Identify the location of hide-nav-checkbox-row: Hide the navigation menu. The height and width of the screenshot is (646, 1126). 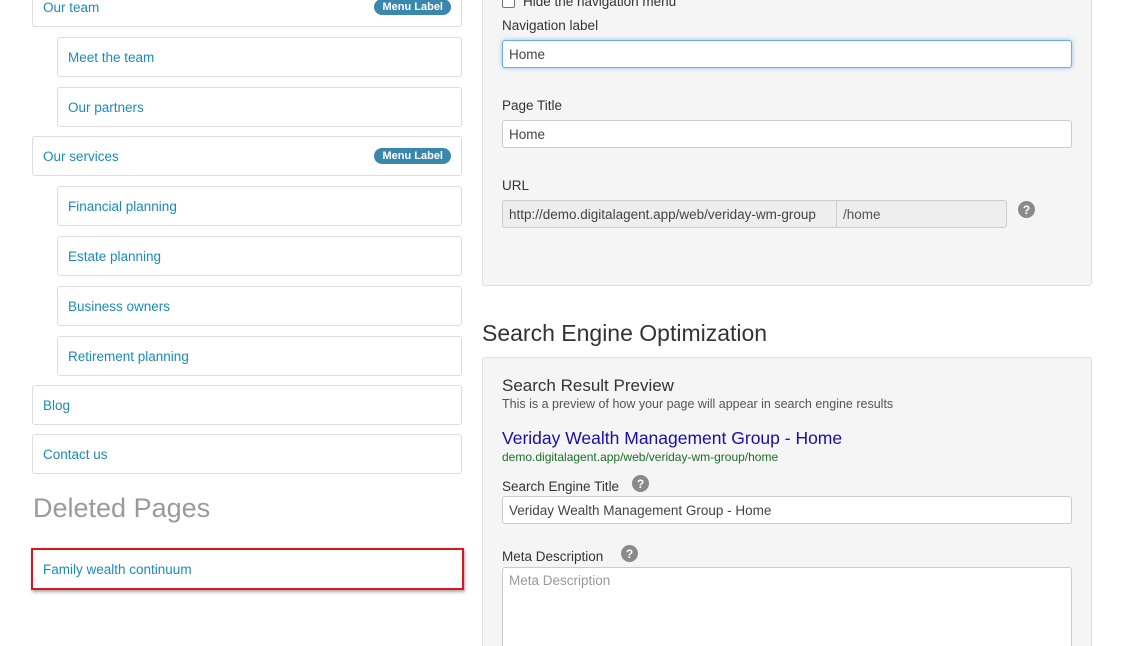
(589, 4).